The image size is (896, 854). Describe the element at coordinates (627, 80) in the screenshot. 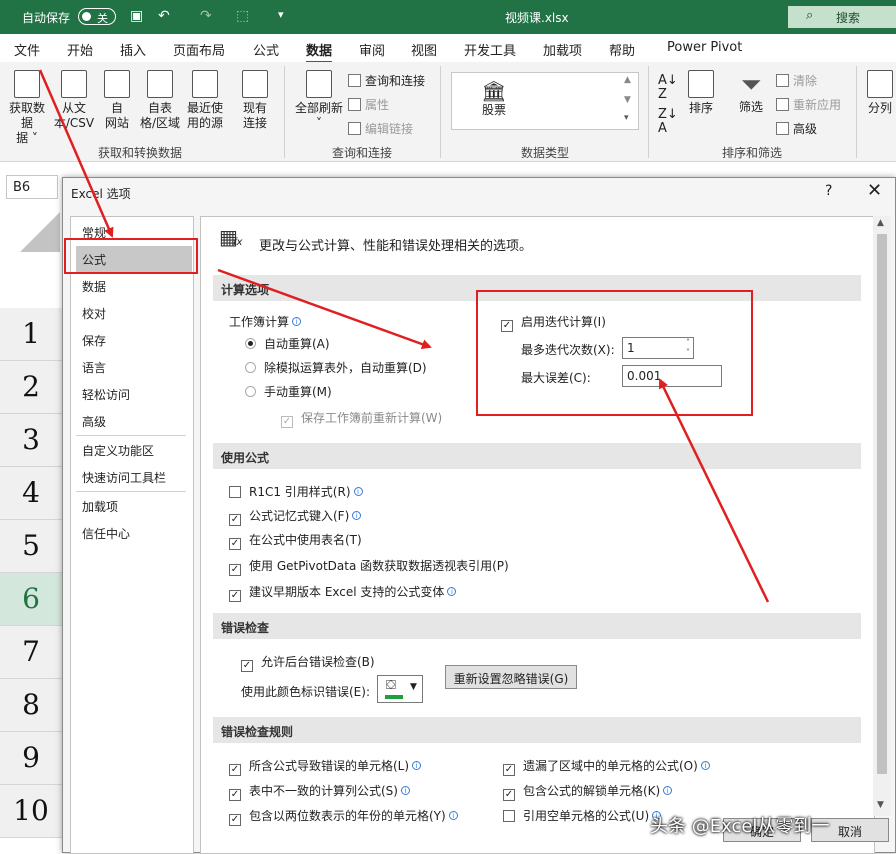

I see `gallery-up-icon: ▲` at that location.